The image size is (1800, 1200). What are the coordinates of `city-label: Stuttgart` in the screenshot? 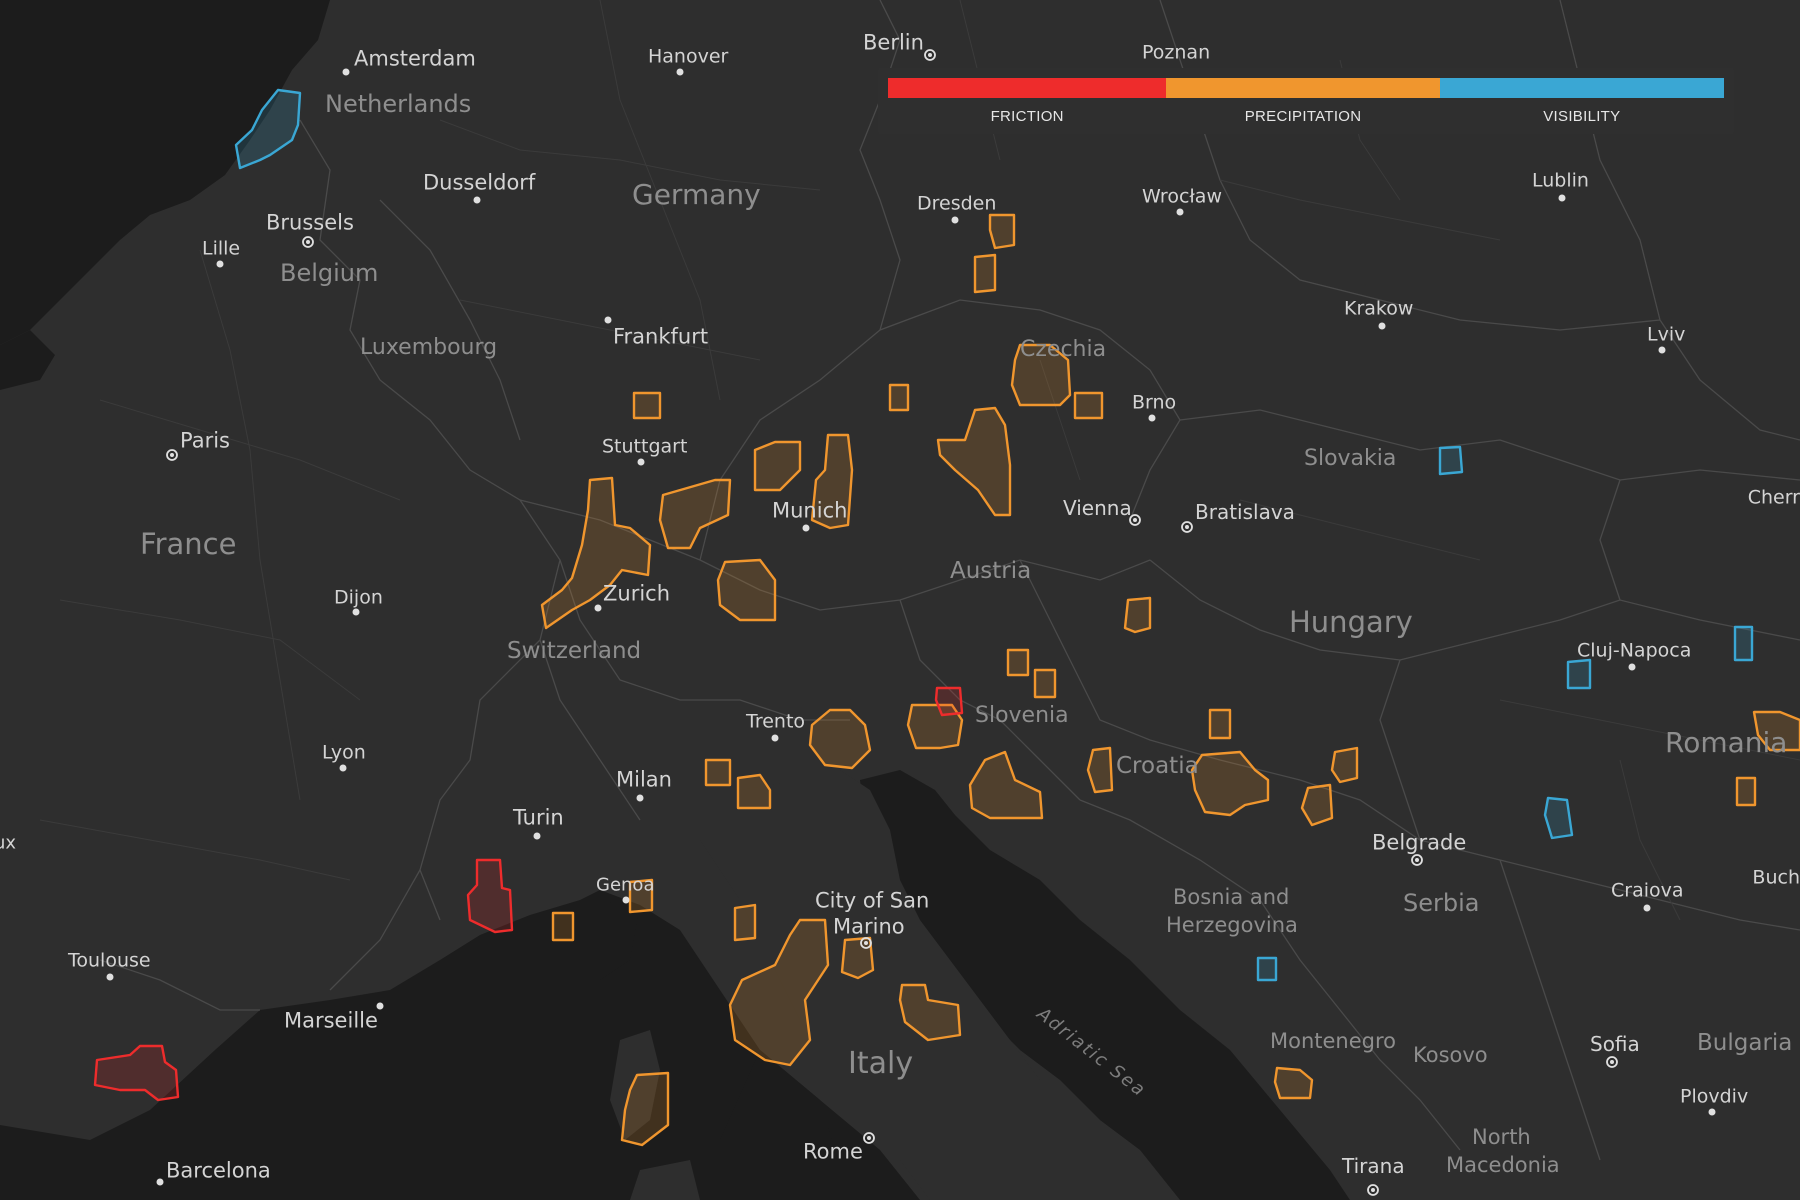 It's located at (644, 447).